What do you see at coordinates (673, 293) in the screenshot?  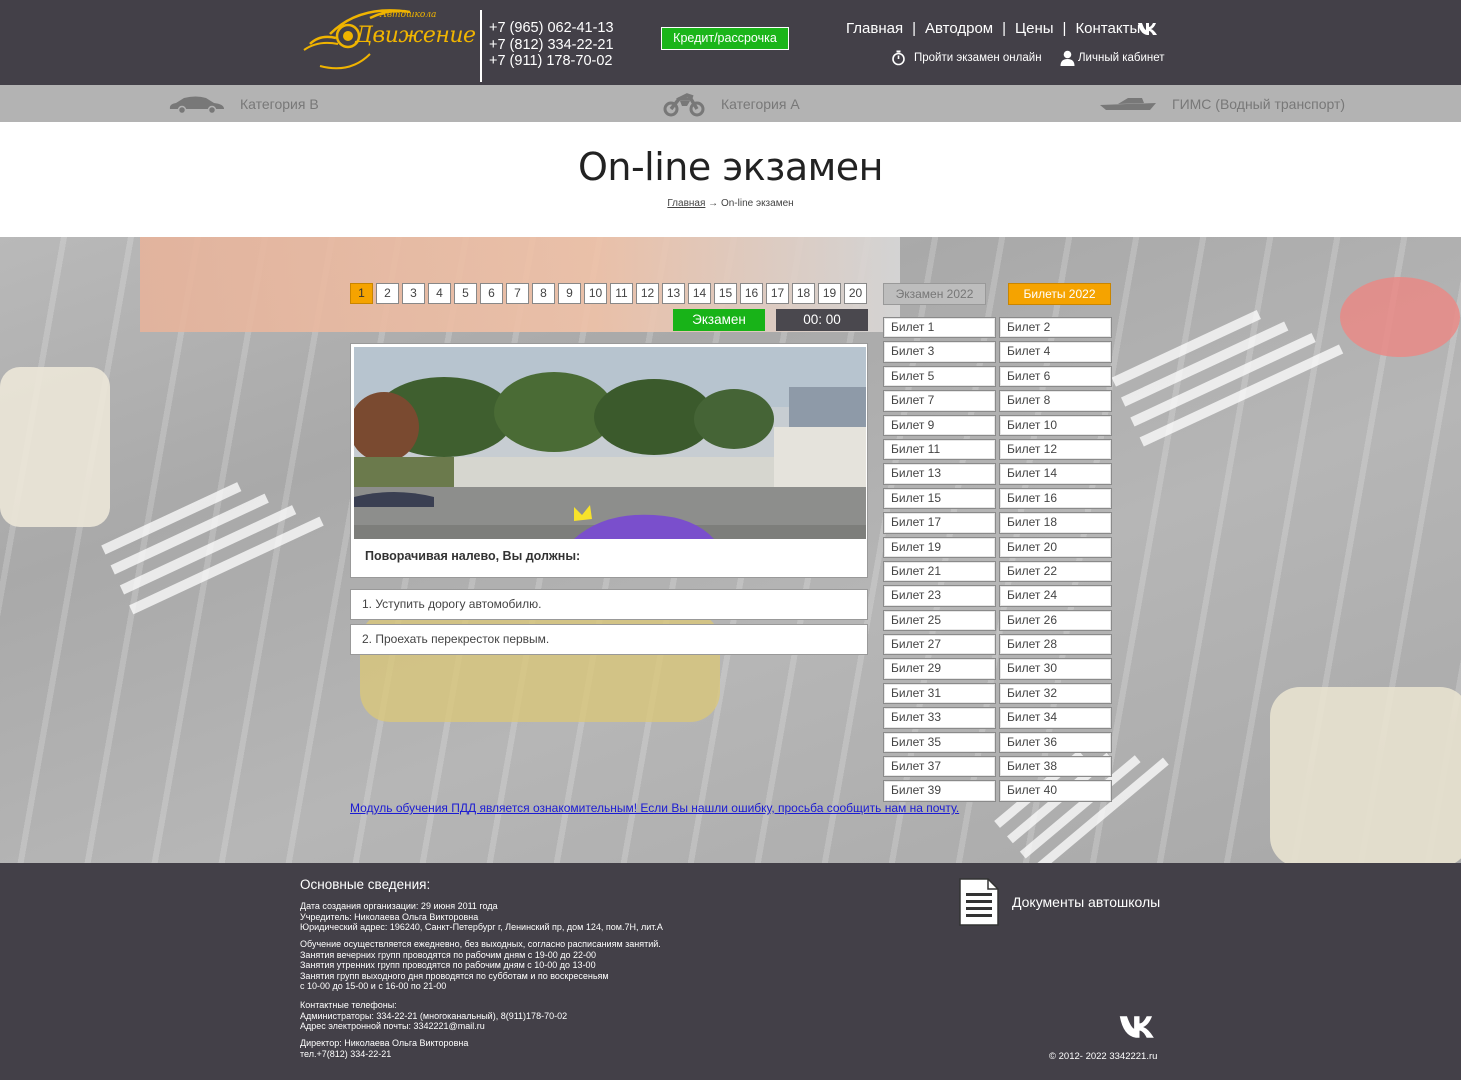 I see `question-number-button: 13` at bounding box center [673, 293].